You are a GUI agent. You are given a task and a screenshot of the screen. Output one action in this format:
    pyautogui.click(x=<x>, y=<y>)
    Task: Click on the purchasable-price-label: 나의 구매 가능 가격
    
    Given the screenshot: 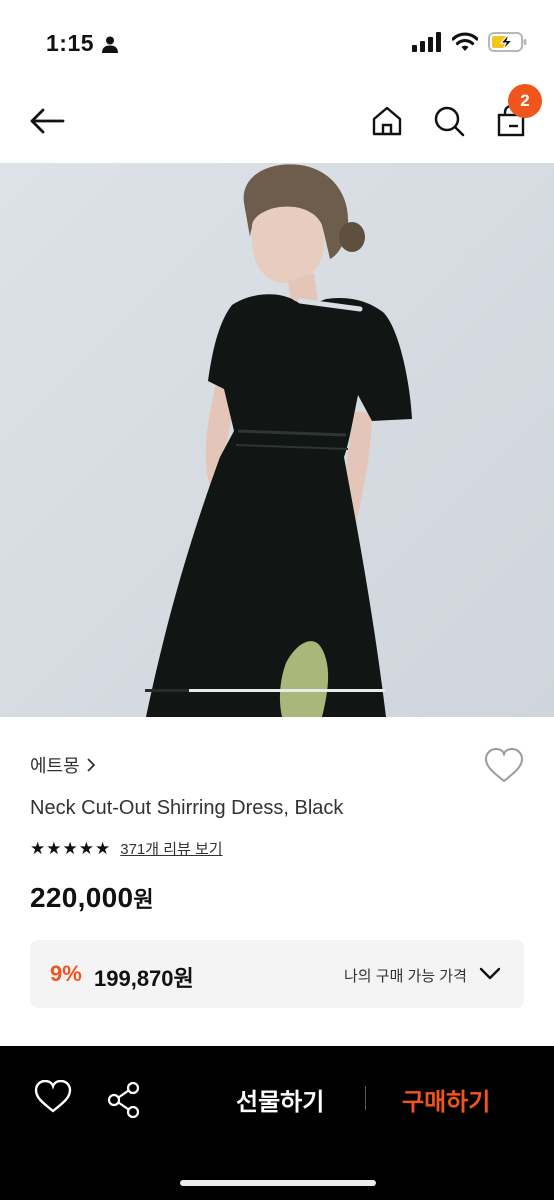 What is the action you would take?
    pyautogui.click(x=405, y=976)
    